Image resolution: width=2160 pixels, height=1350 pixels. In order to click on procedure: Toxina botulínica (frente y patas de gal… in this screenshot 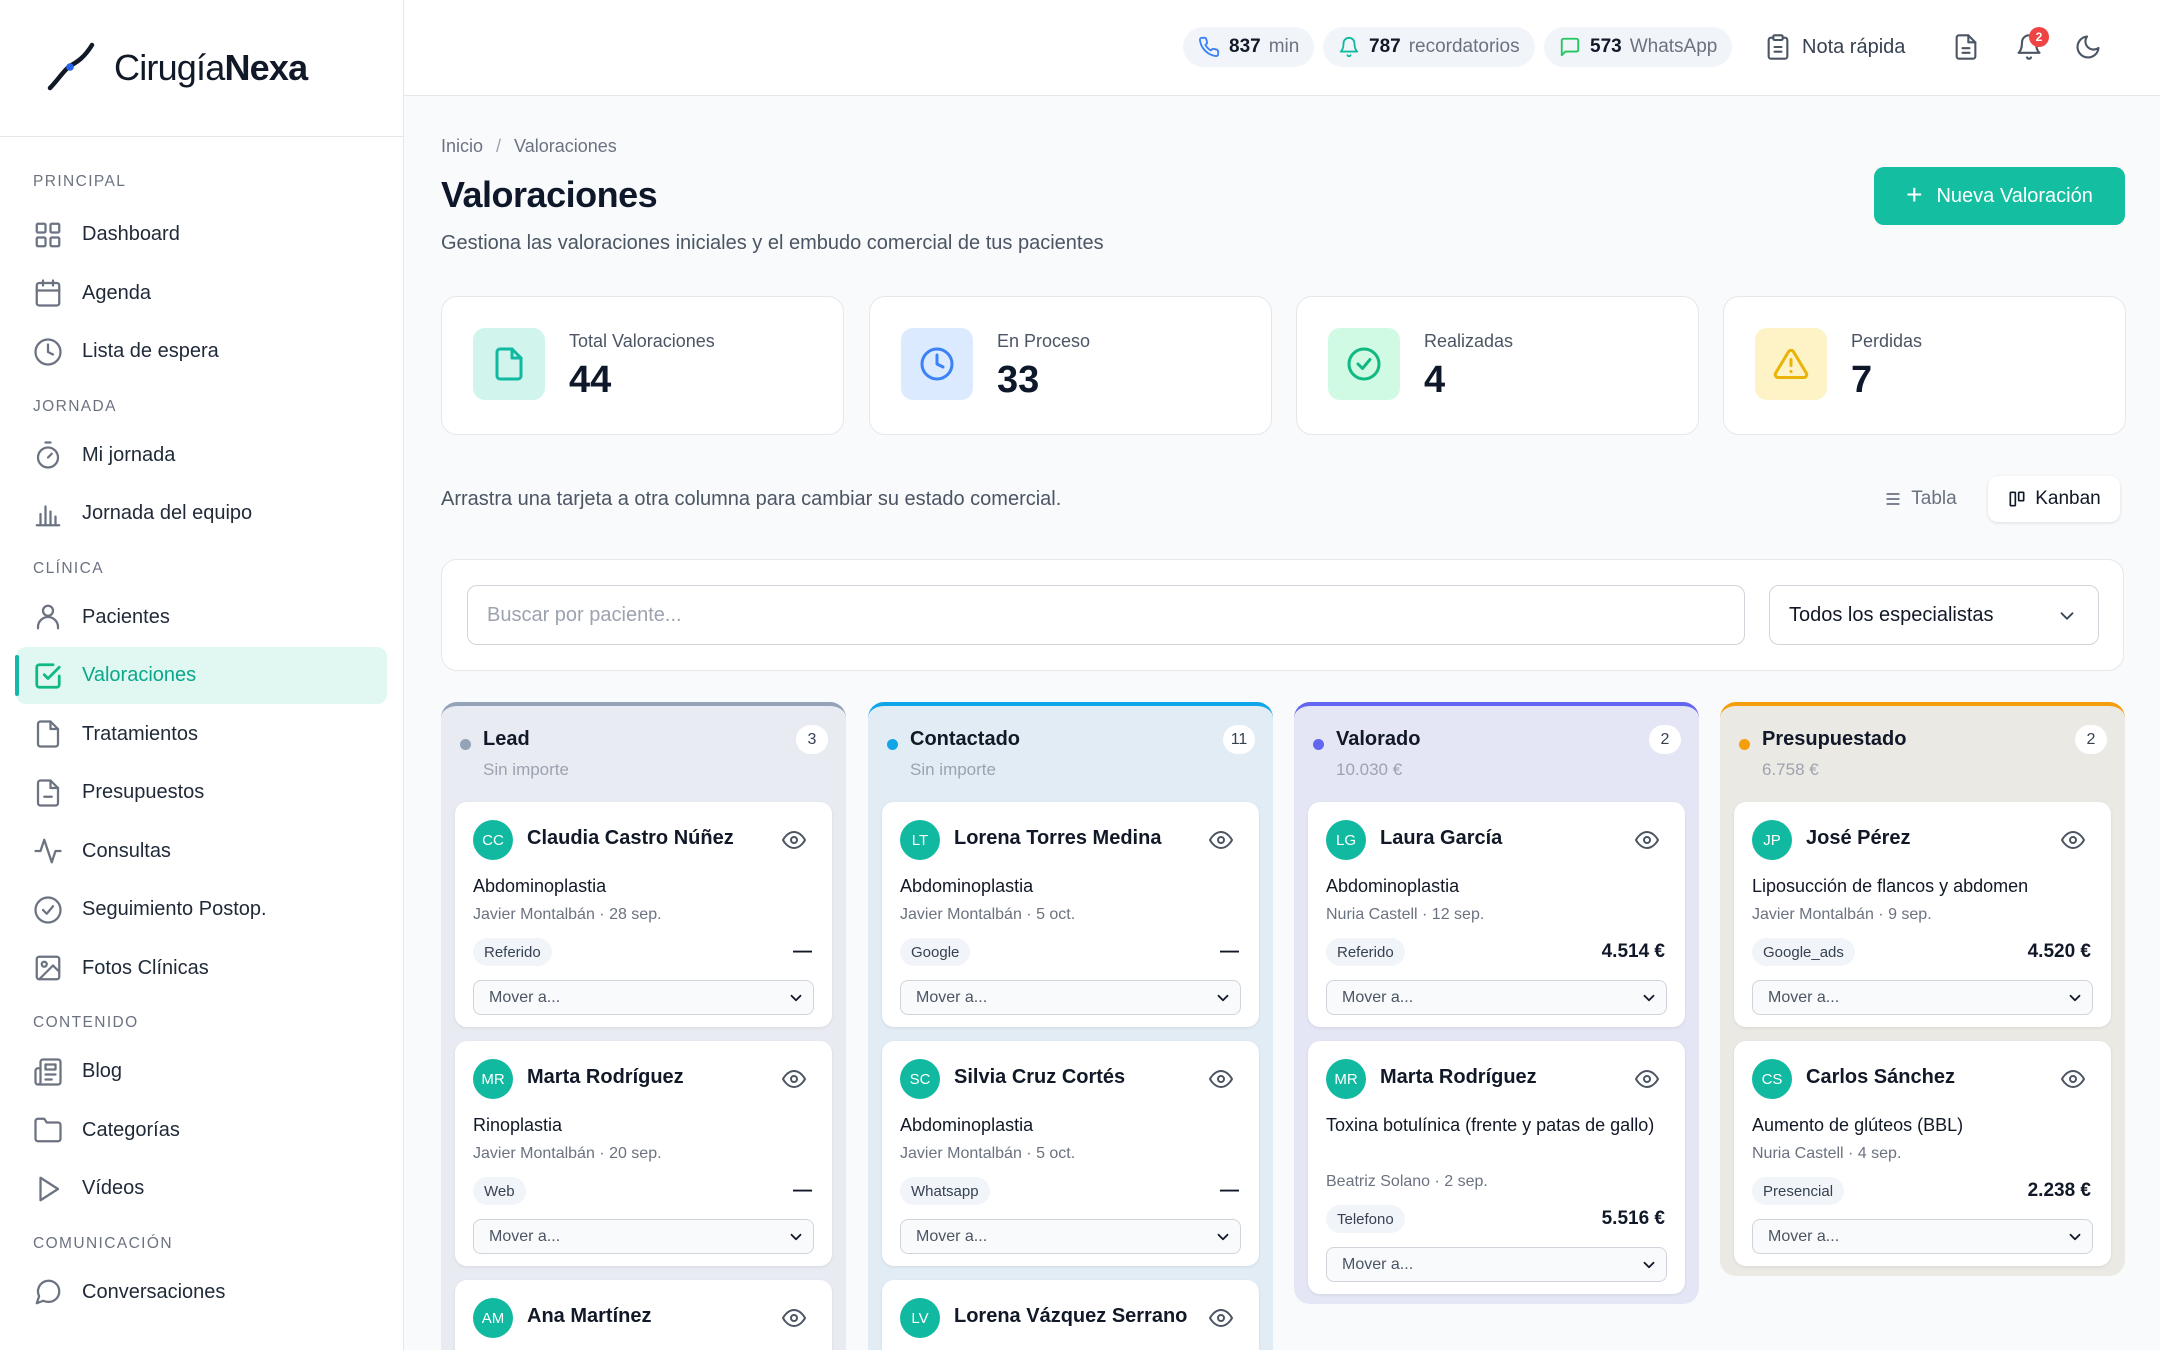, I will do `click(1490, 1125)`.